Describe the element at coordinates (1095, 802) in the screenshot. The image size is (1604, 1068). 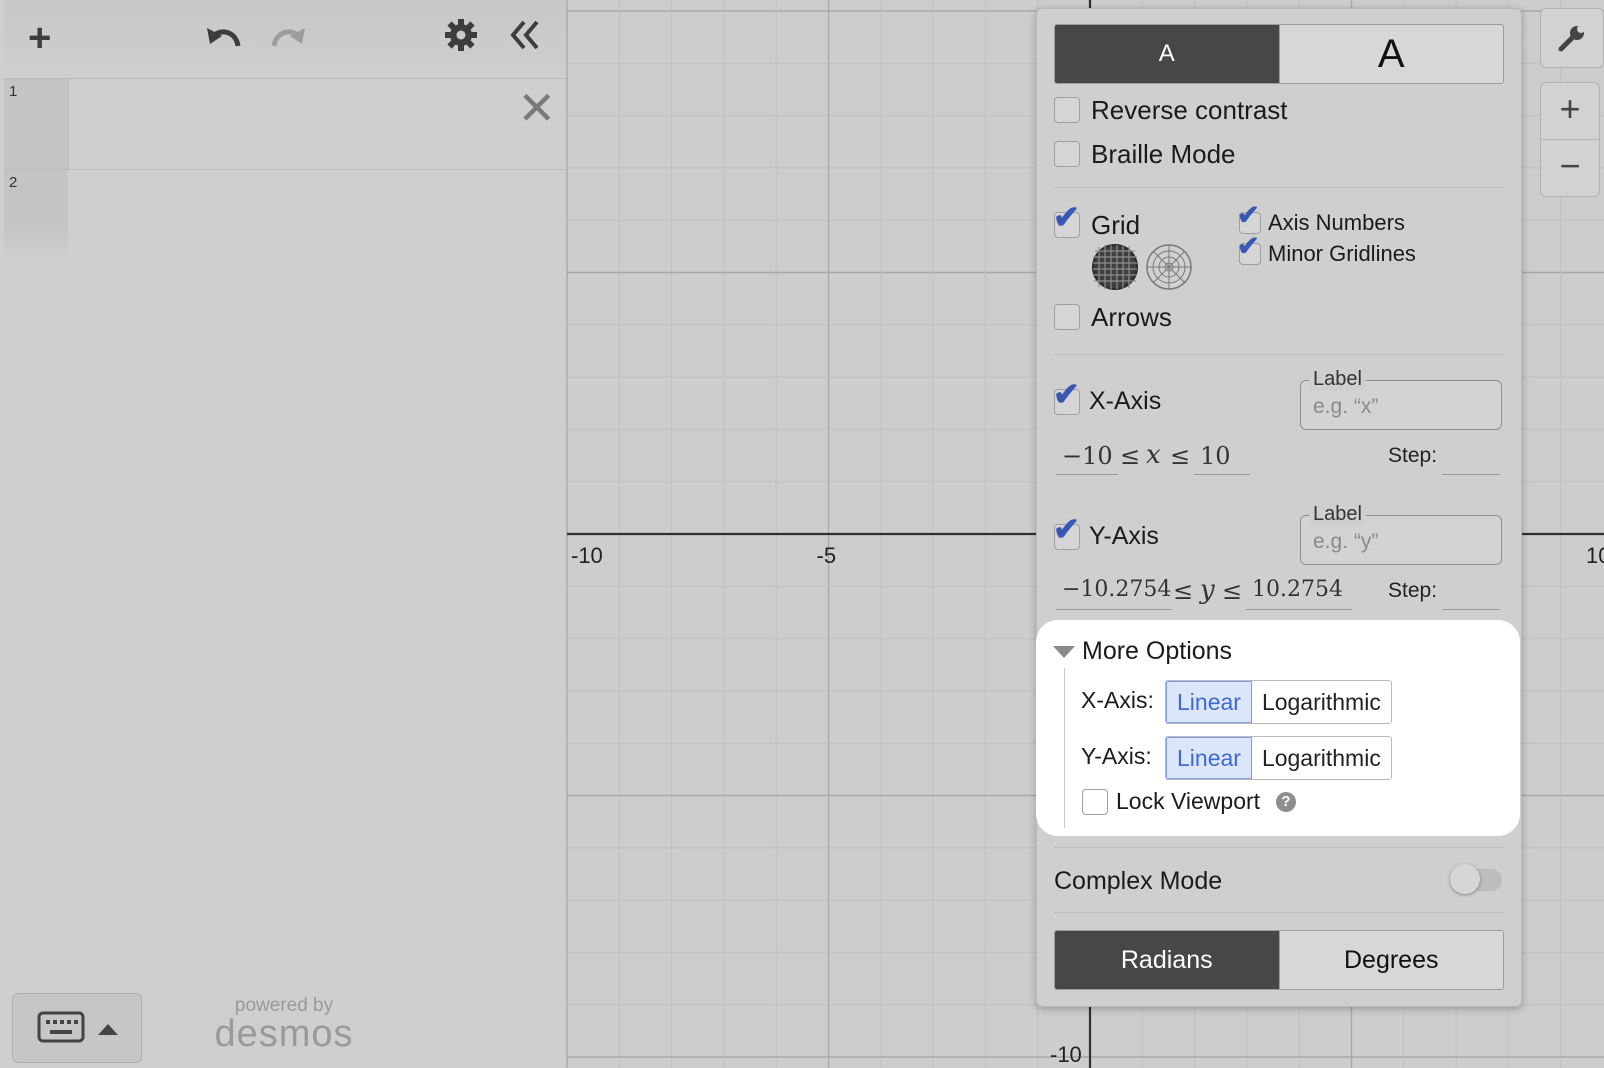
I see `lock-viewport-checkbox` at that location.